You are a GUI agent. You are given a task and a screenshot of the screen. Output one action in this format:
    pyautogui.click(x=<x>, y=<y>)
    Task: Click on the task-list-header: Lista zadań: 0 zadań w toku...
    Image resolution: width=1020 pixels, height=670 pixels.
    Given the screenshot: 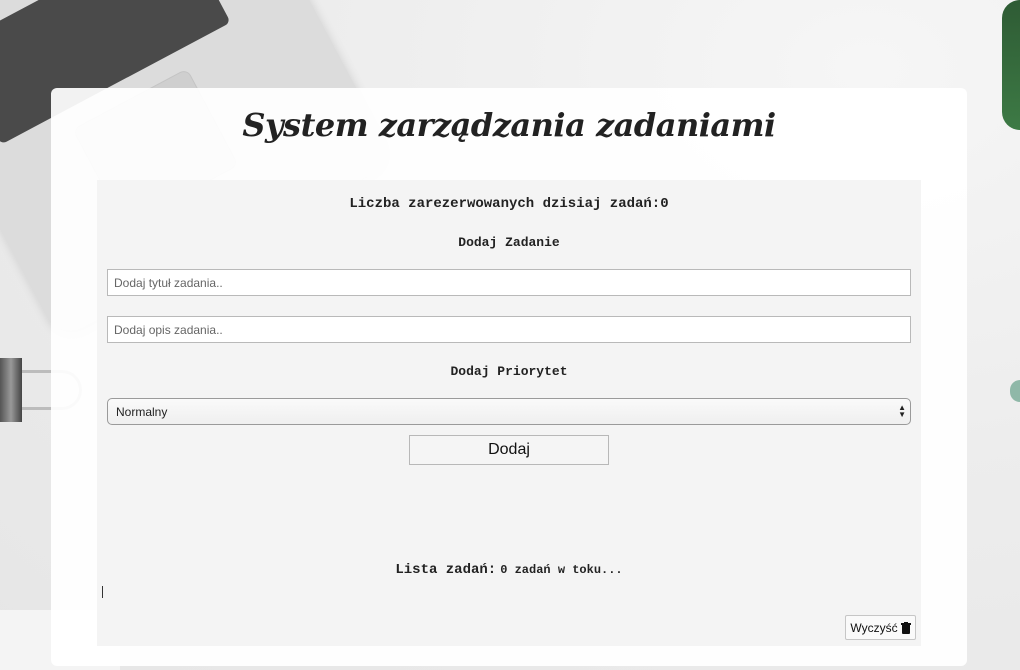 What is the action you would take?
    pyautogui.click(x=509, y=569)
    